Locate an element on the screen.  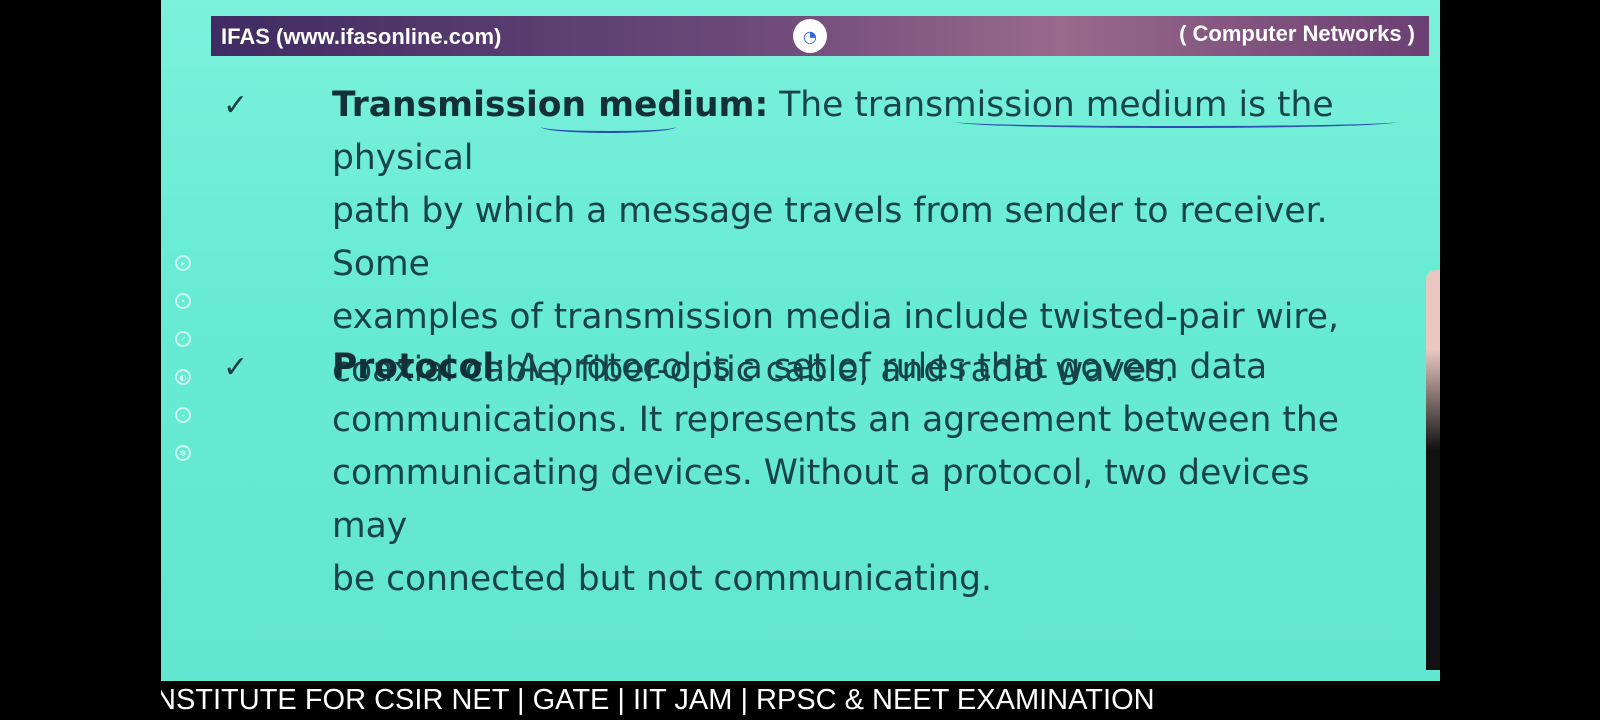
ifas-logo-icon: ◔ is located at coordinates (810, 36).